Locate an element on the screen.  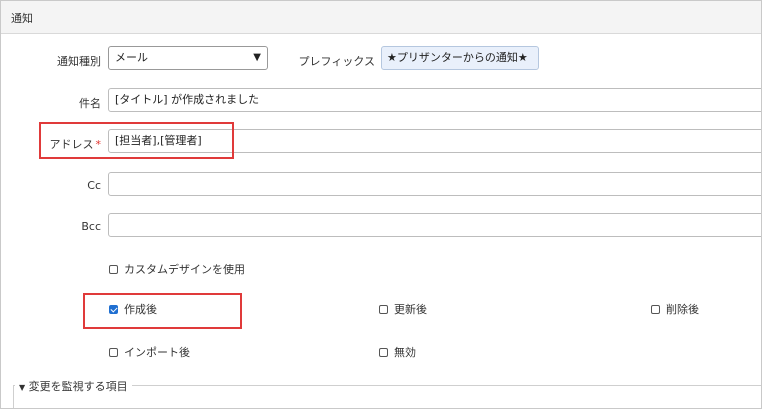
after-create-highlight is located at coordinates (162, 311).